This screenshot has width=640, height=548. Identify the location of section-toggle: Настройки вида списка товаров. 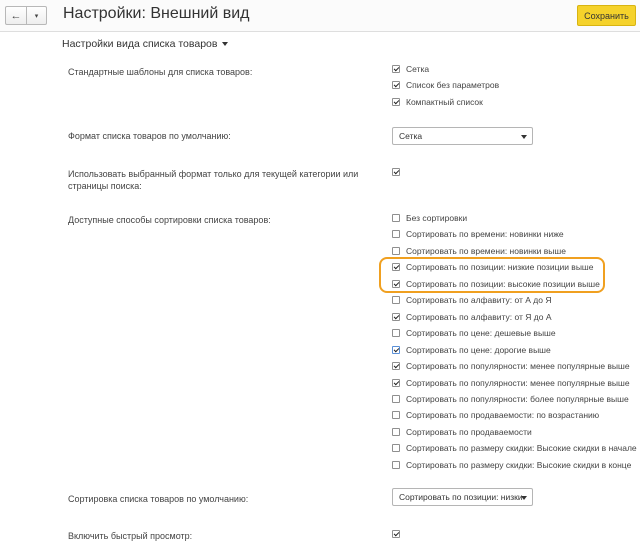
(145, 44).